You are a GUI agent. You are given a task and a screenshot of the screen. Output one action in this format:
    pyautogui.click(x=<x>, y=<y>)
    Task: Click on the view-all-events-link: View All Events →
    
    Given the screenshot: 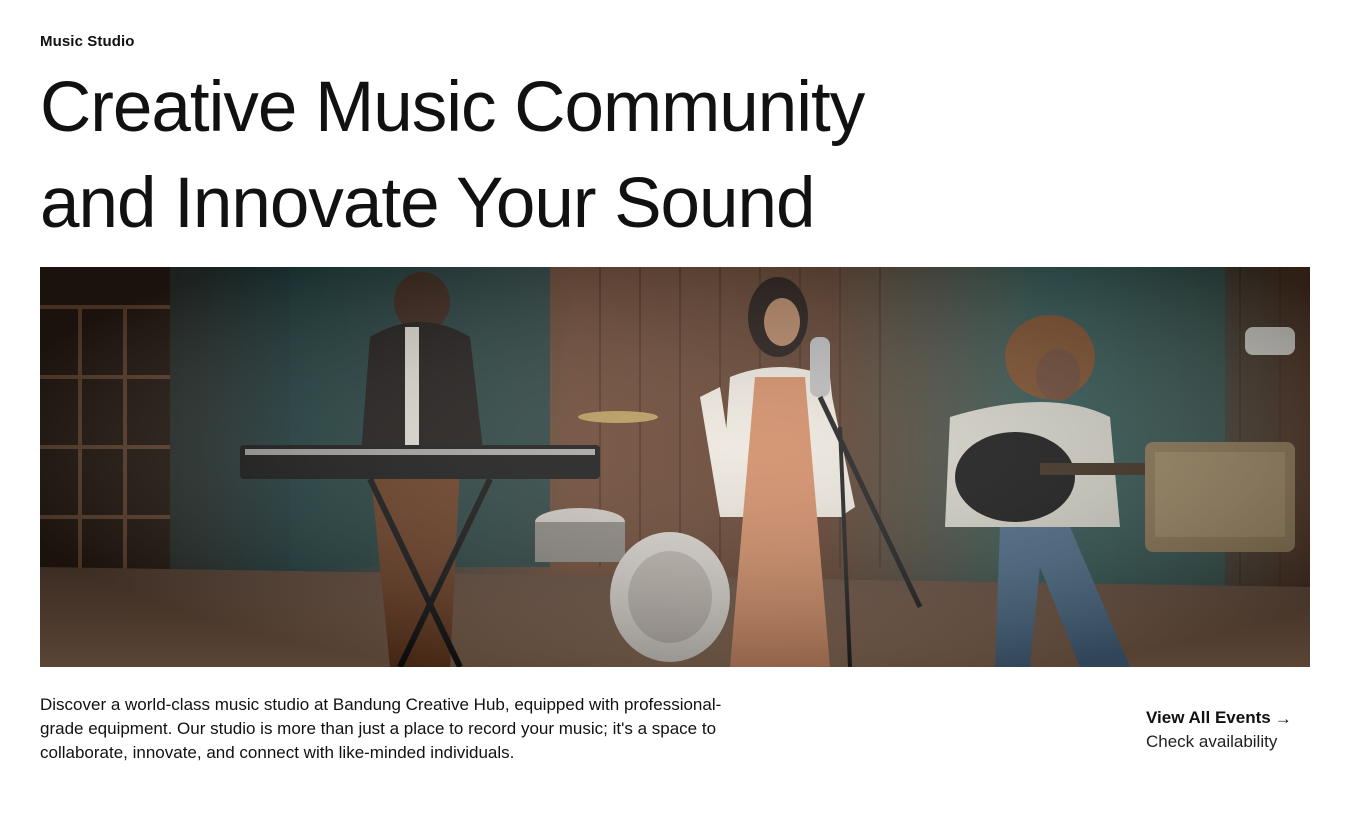 What is the action you would take?
    pyautogui.click(x=1236, y=718)
    